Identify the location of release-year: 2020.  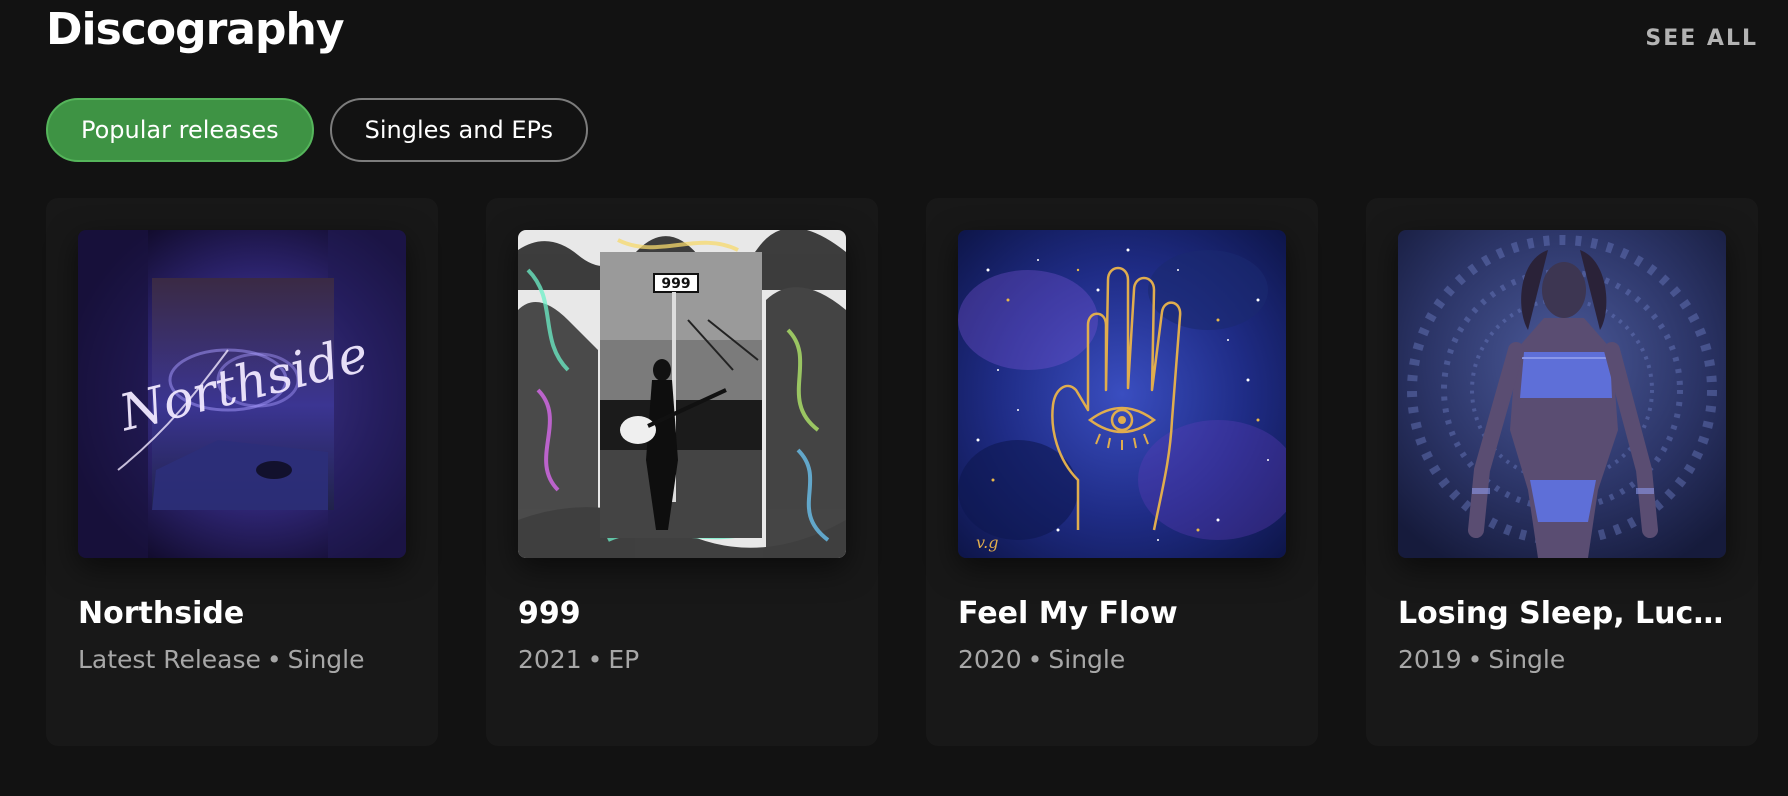
(990, 659).